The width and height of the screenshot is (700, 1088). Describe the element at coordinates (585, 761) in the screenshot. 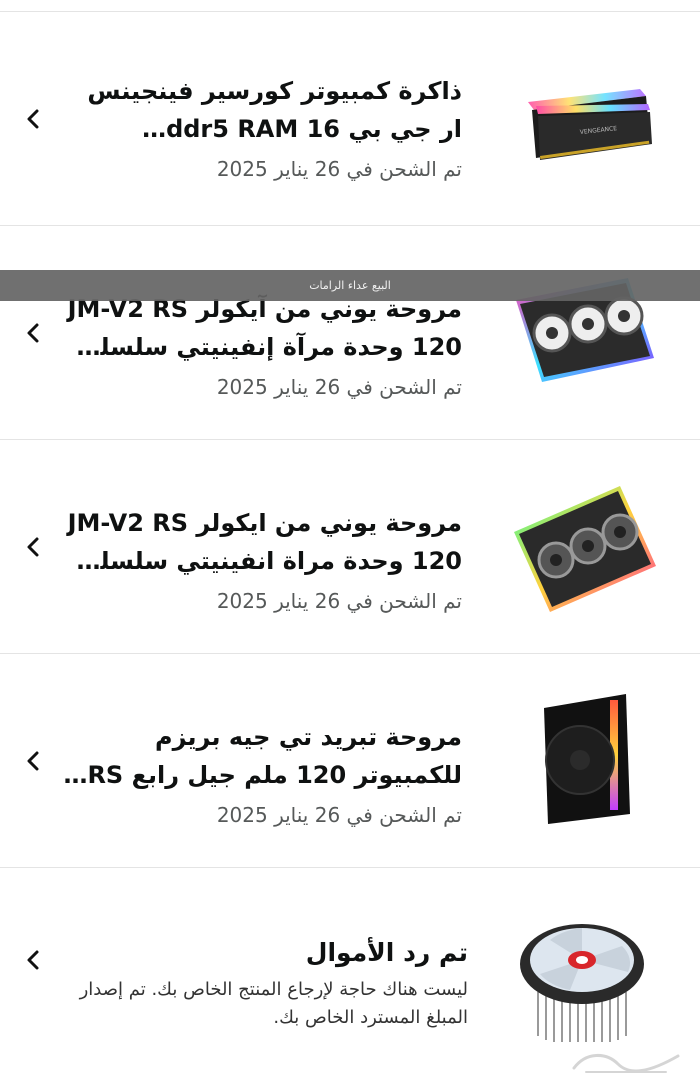

I see `single-fan-image` at that location.